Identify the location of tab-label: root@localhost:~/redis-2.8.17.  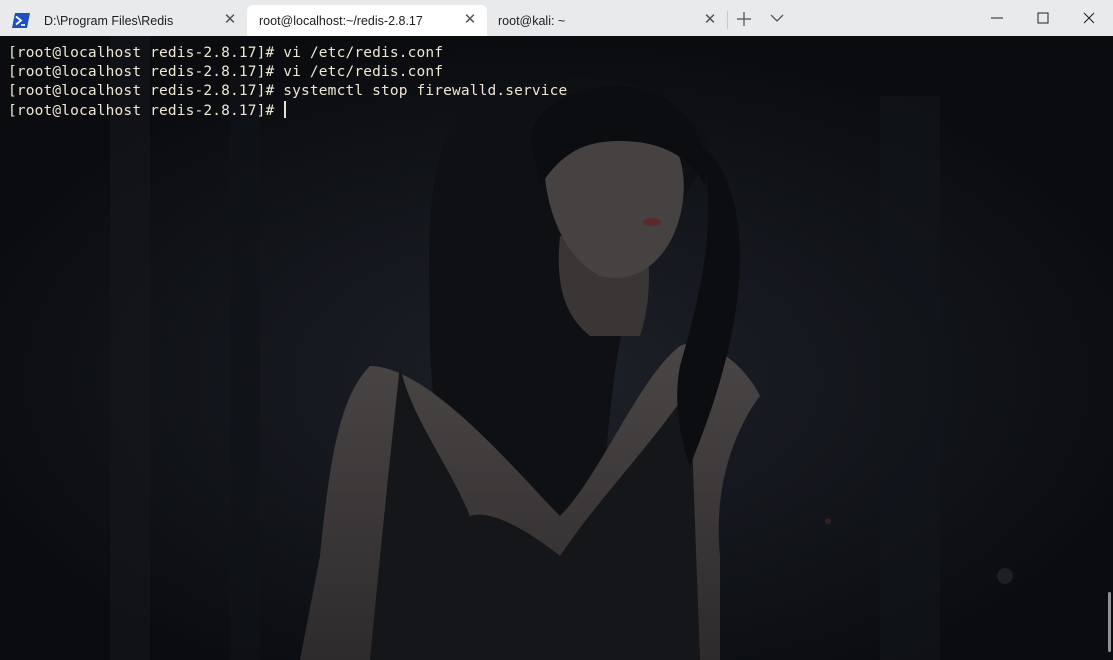
(341, 21).